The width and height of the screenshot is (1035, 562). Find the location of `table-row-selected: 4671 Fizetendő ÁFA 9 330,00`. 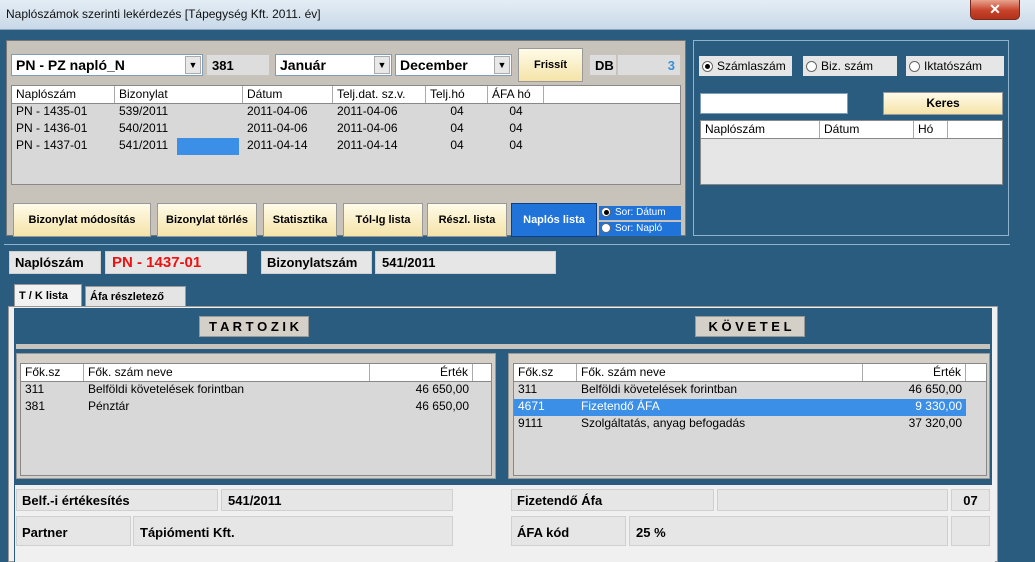

table-row-selected: 4671 Fizetendő ÁFA 9 330,00 is located at coordinates (740, 407).